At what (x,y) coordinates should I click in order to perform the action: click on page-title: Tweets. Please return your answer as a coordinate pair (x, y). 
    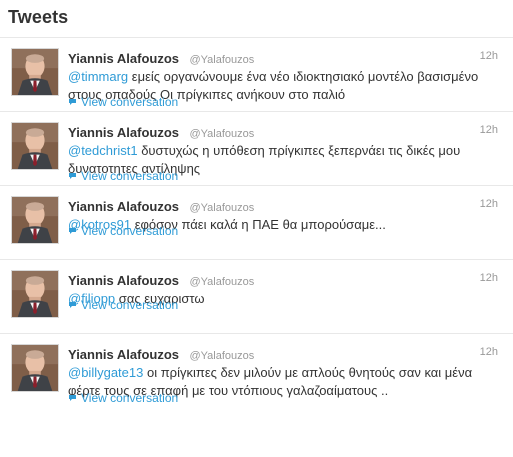
    Looking at the image, I should click on (38, 17).